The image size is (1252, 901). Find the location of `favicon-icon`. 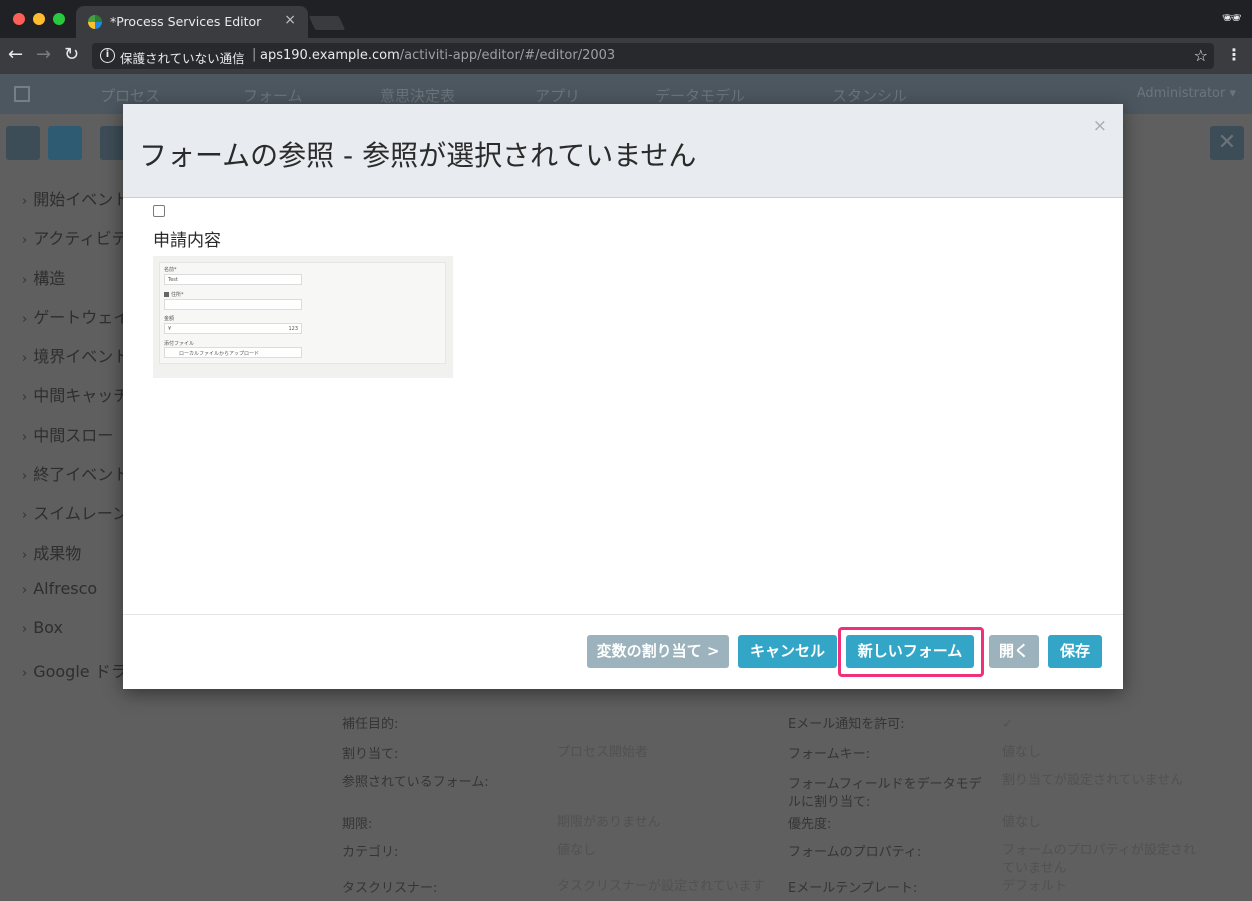

favicon-icon is located at coordinates (95, 22).